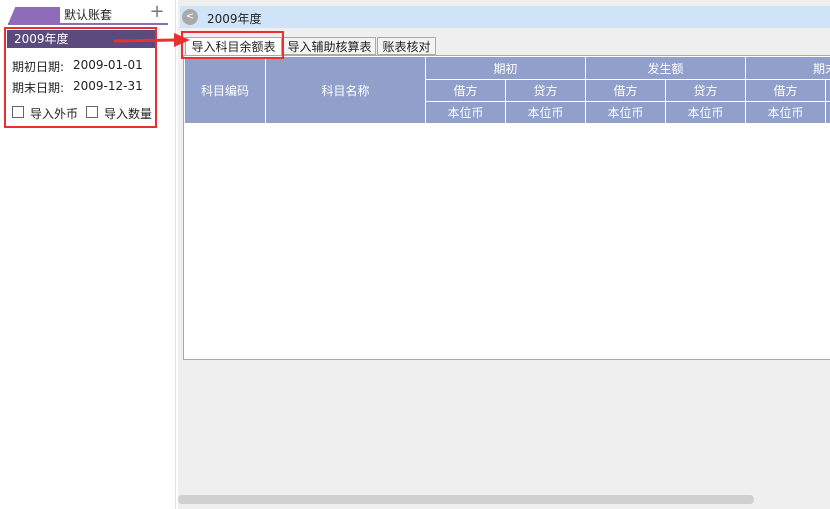 This screenshot has height=509, width=830. What do you see at coordinates (828, 113) in the screenshot?
I see `column-header-ending-credit-local-partial` at bounding box center [828, 113].